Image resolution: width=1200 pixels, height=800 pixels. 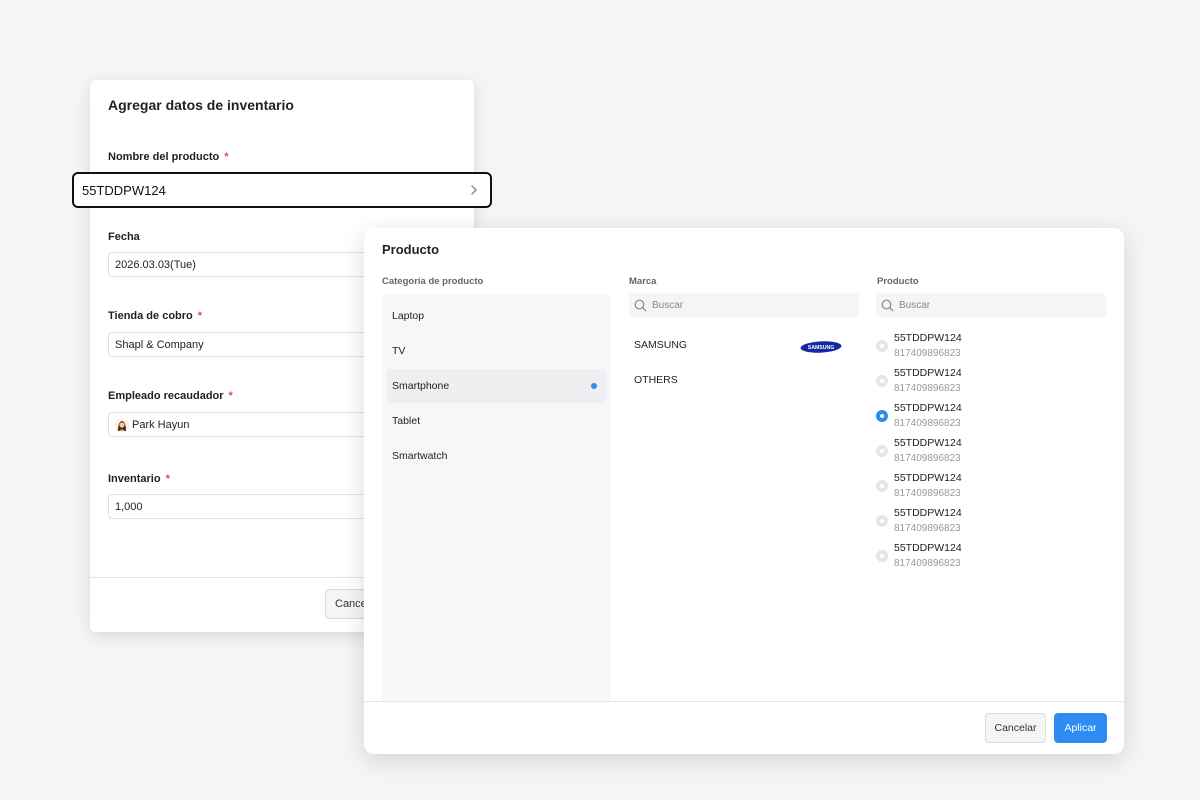 What do you see at coordinates (139, 479) in the screenshot?
I see `inventory-label: Inventario *` at bounding box center [139, 479].